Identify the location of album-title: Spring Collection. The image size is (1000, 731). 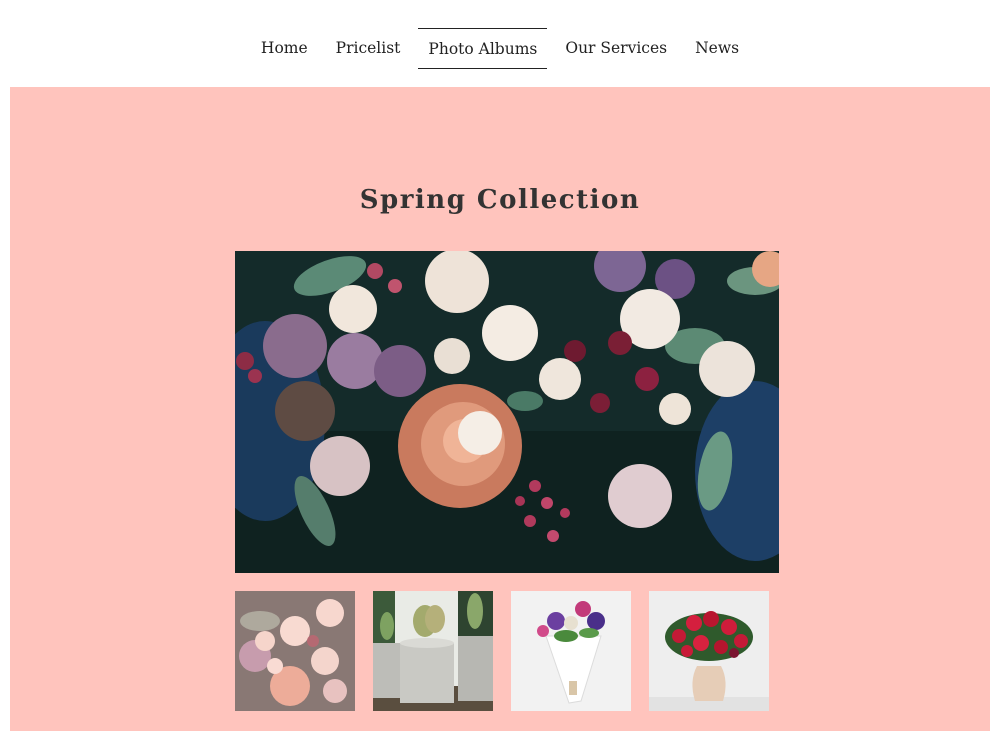
(500, 200).